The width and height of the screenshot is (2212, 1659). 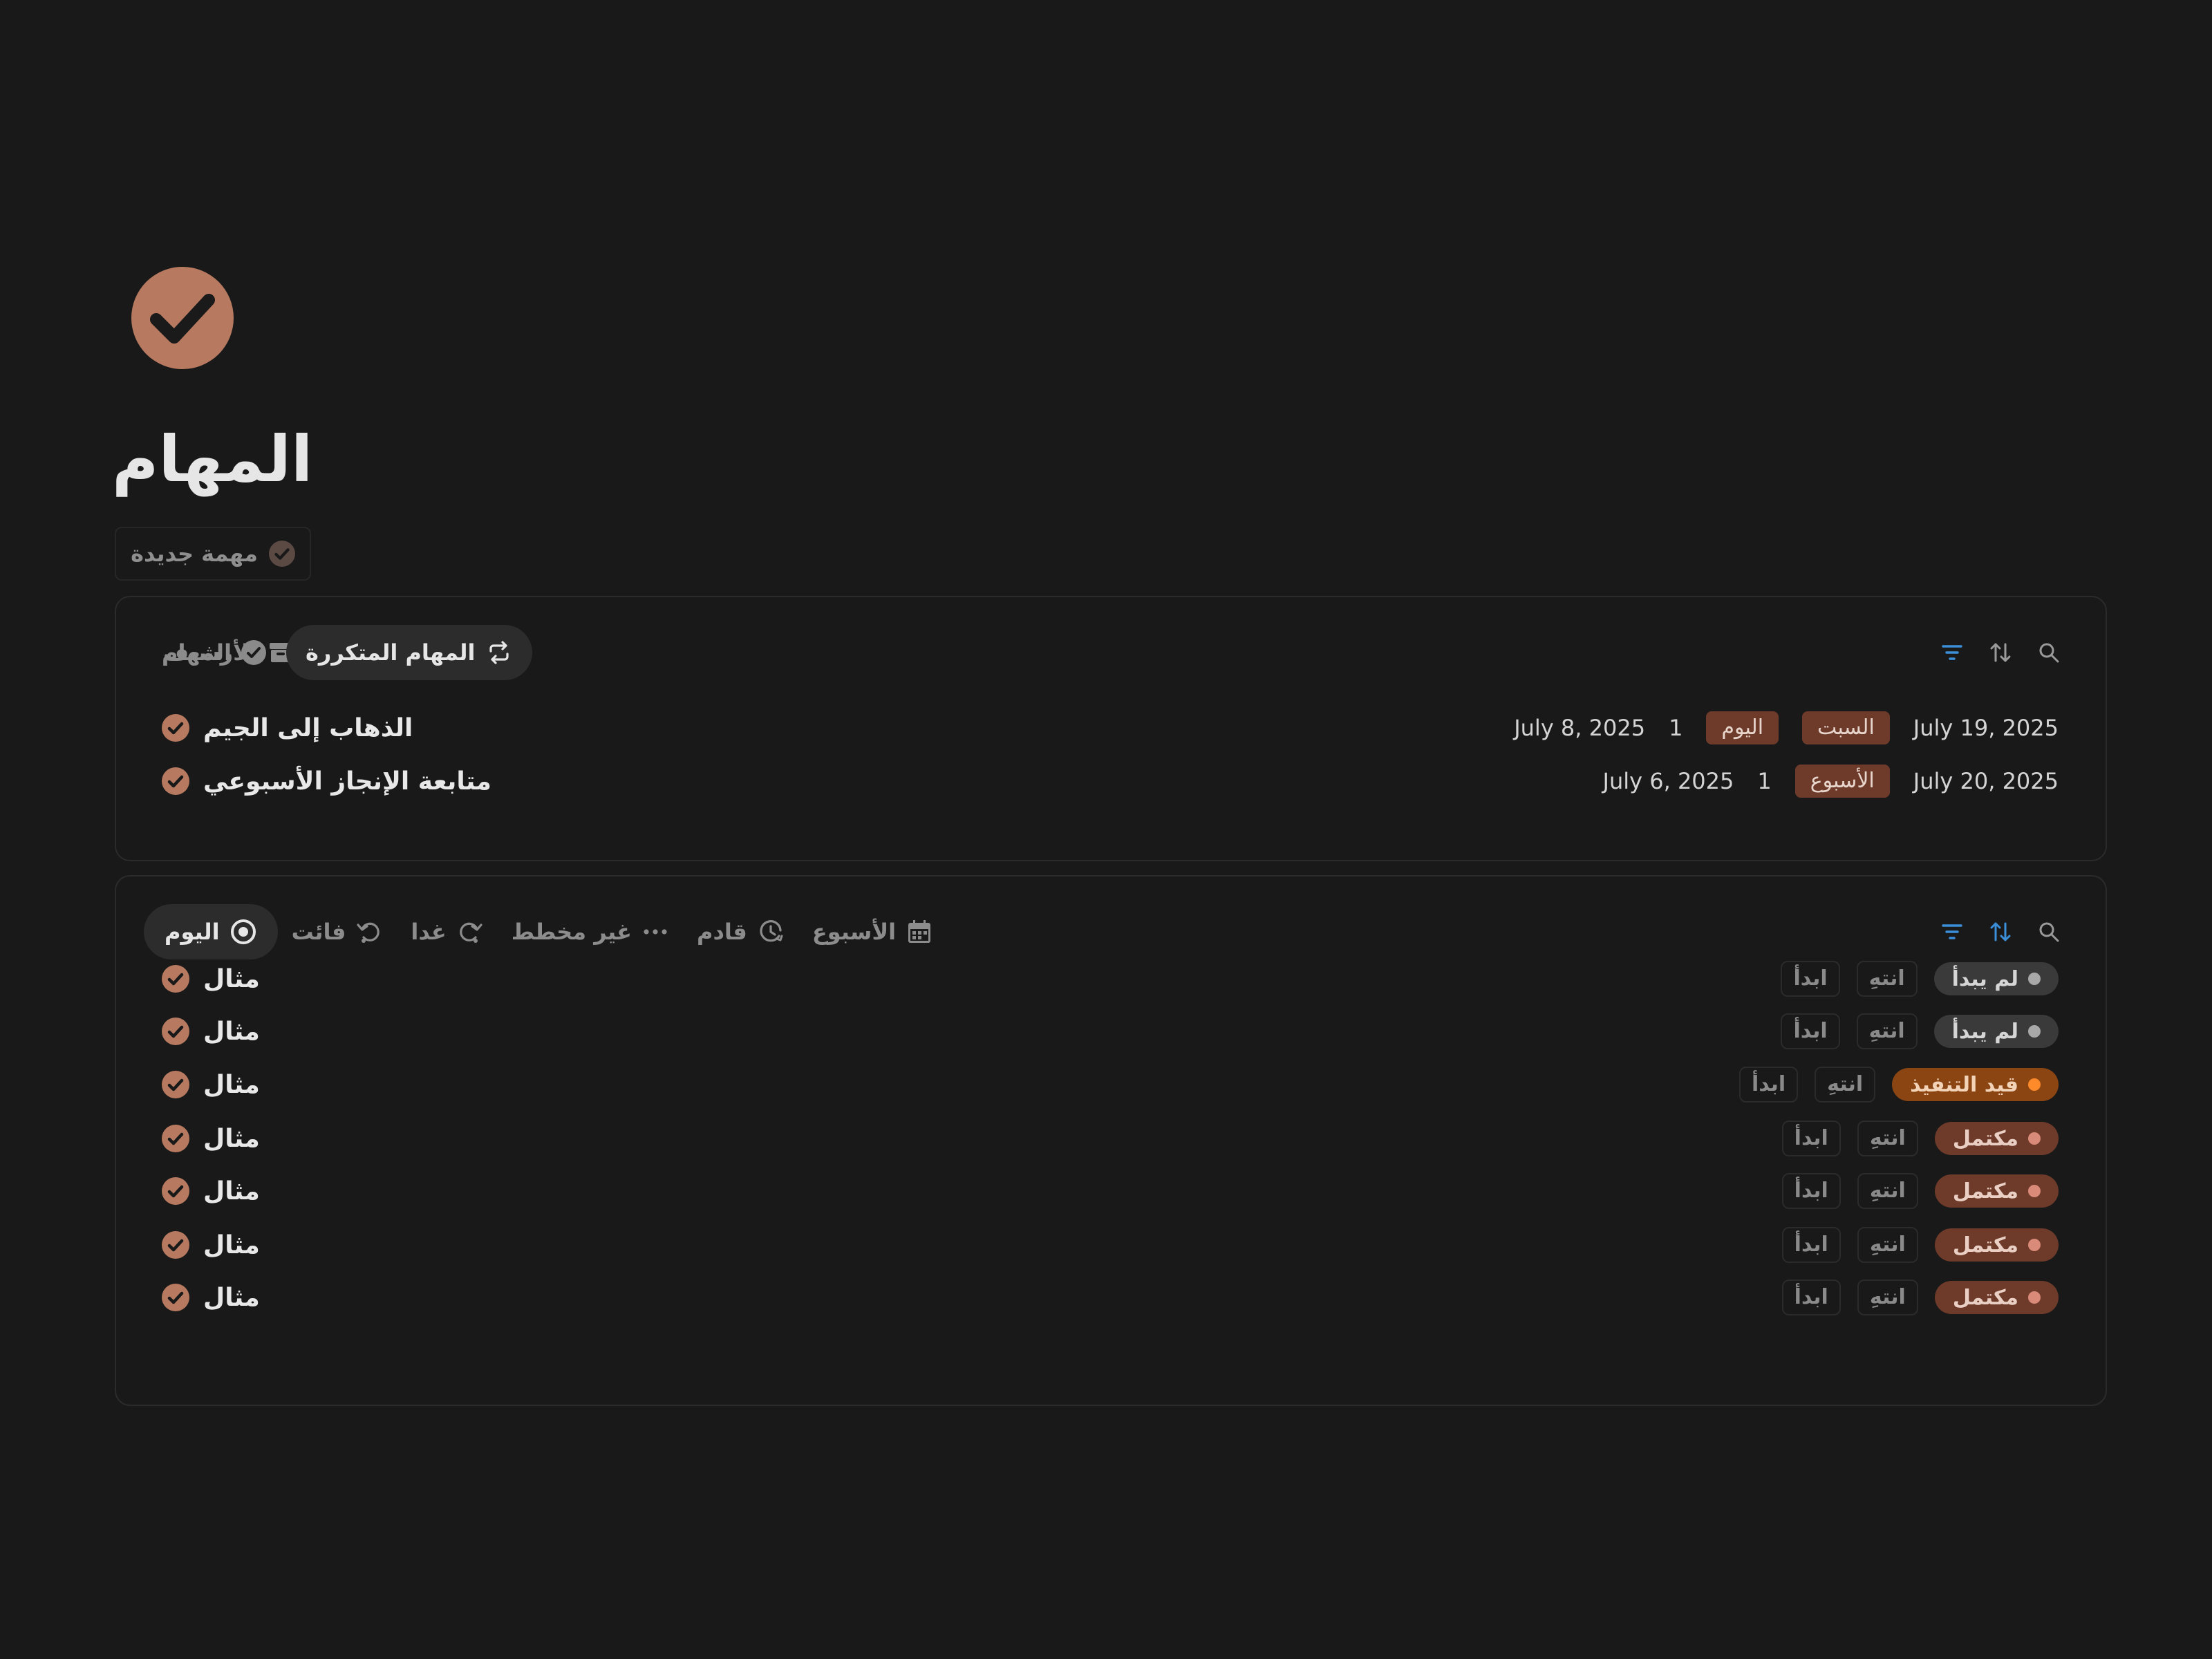 I want to click on tab-today: اليوم, so click(x=211, y=931).